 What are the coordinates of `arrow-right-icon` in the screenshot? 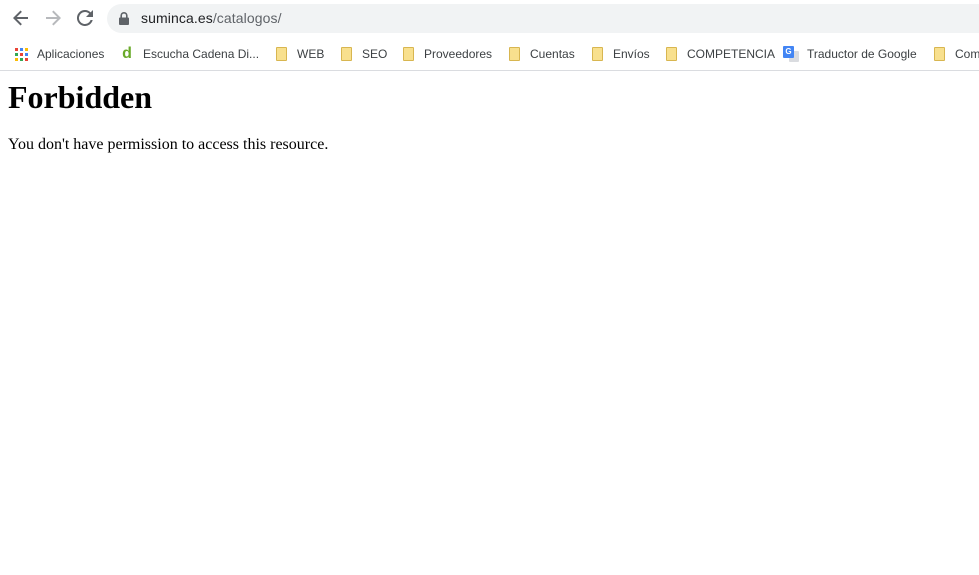 It's located at (53, 18).